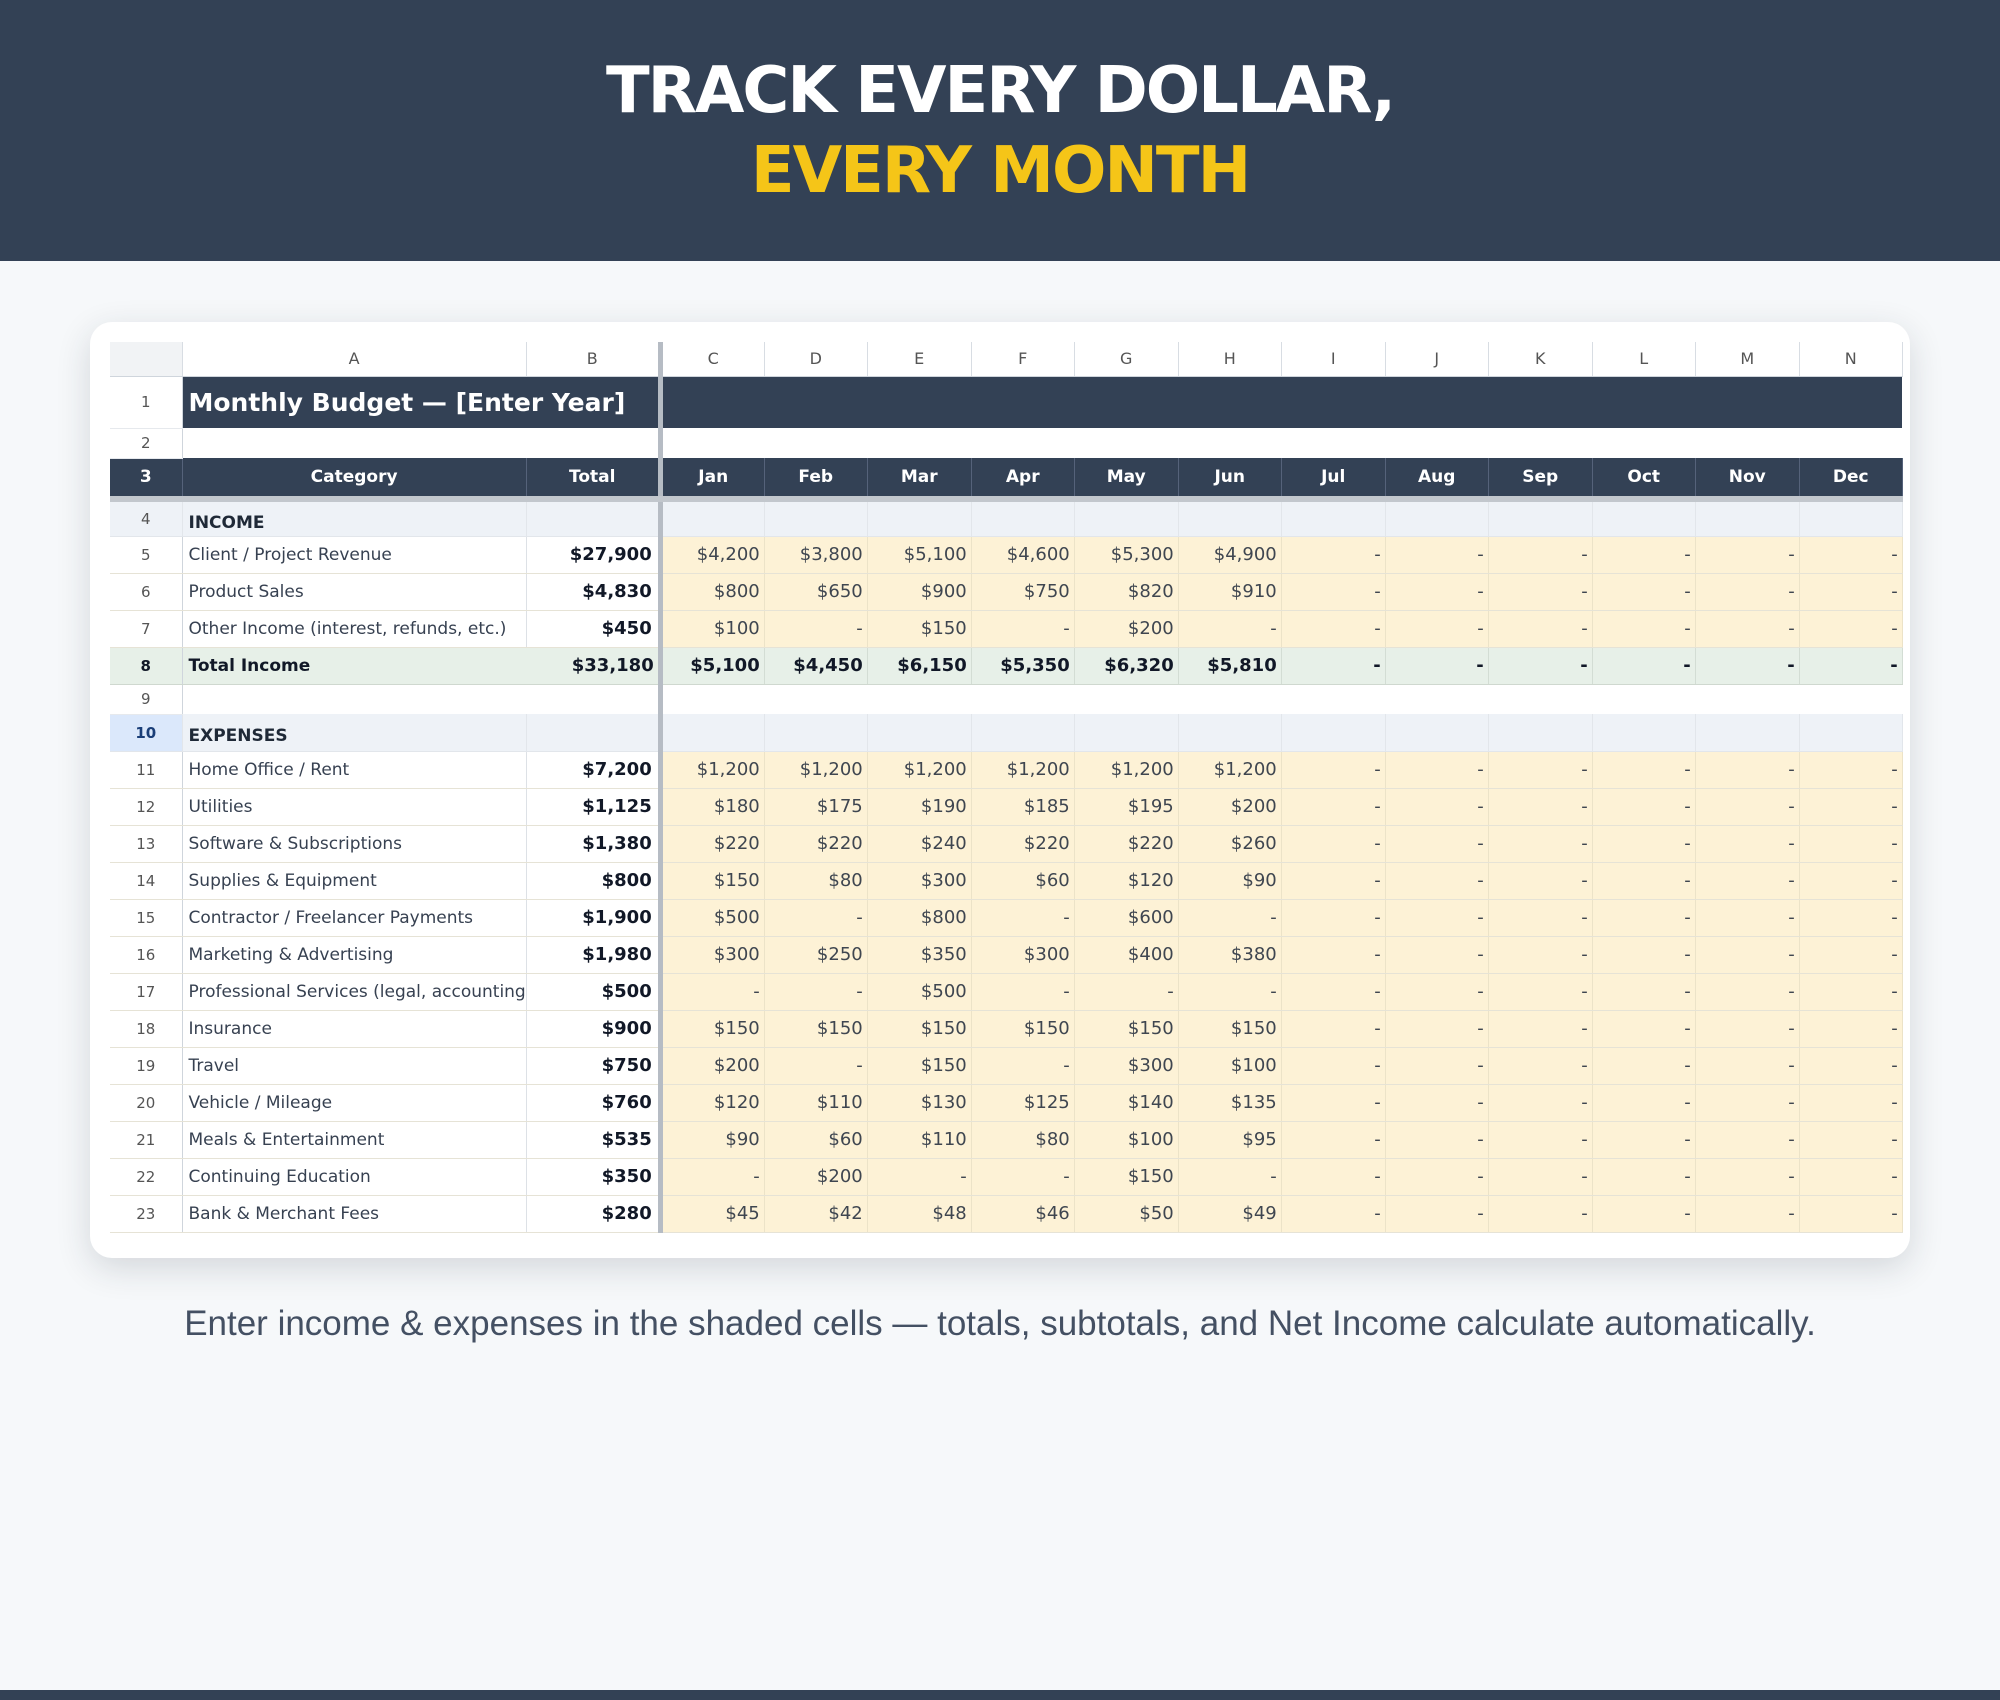 The height and width of the screenshot is (1700, 2000). Describe the element at coordinates (1747, 480) in the screenshot. I see `header-month-nov: Nov` at that location.